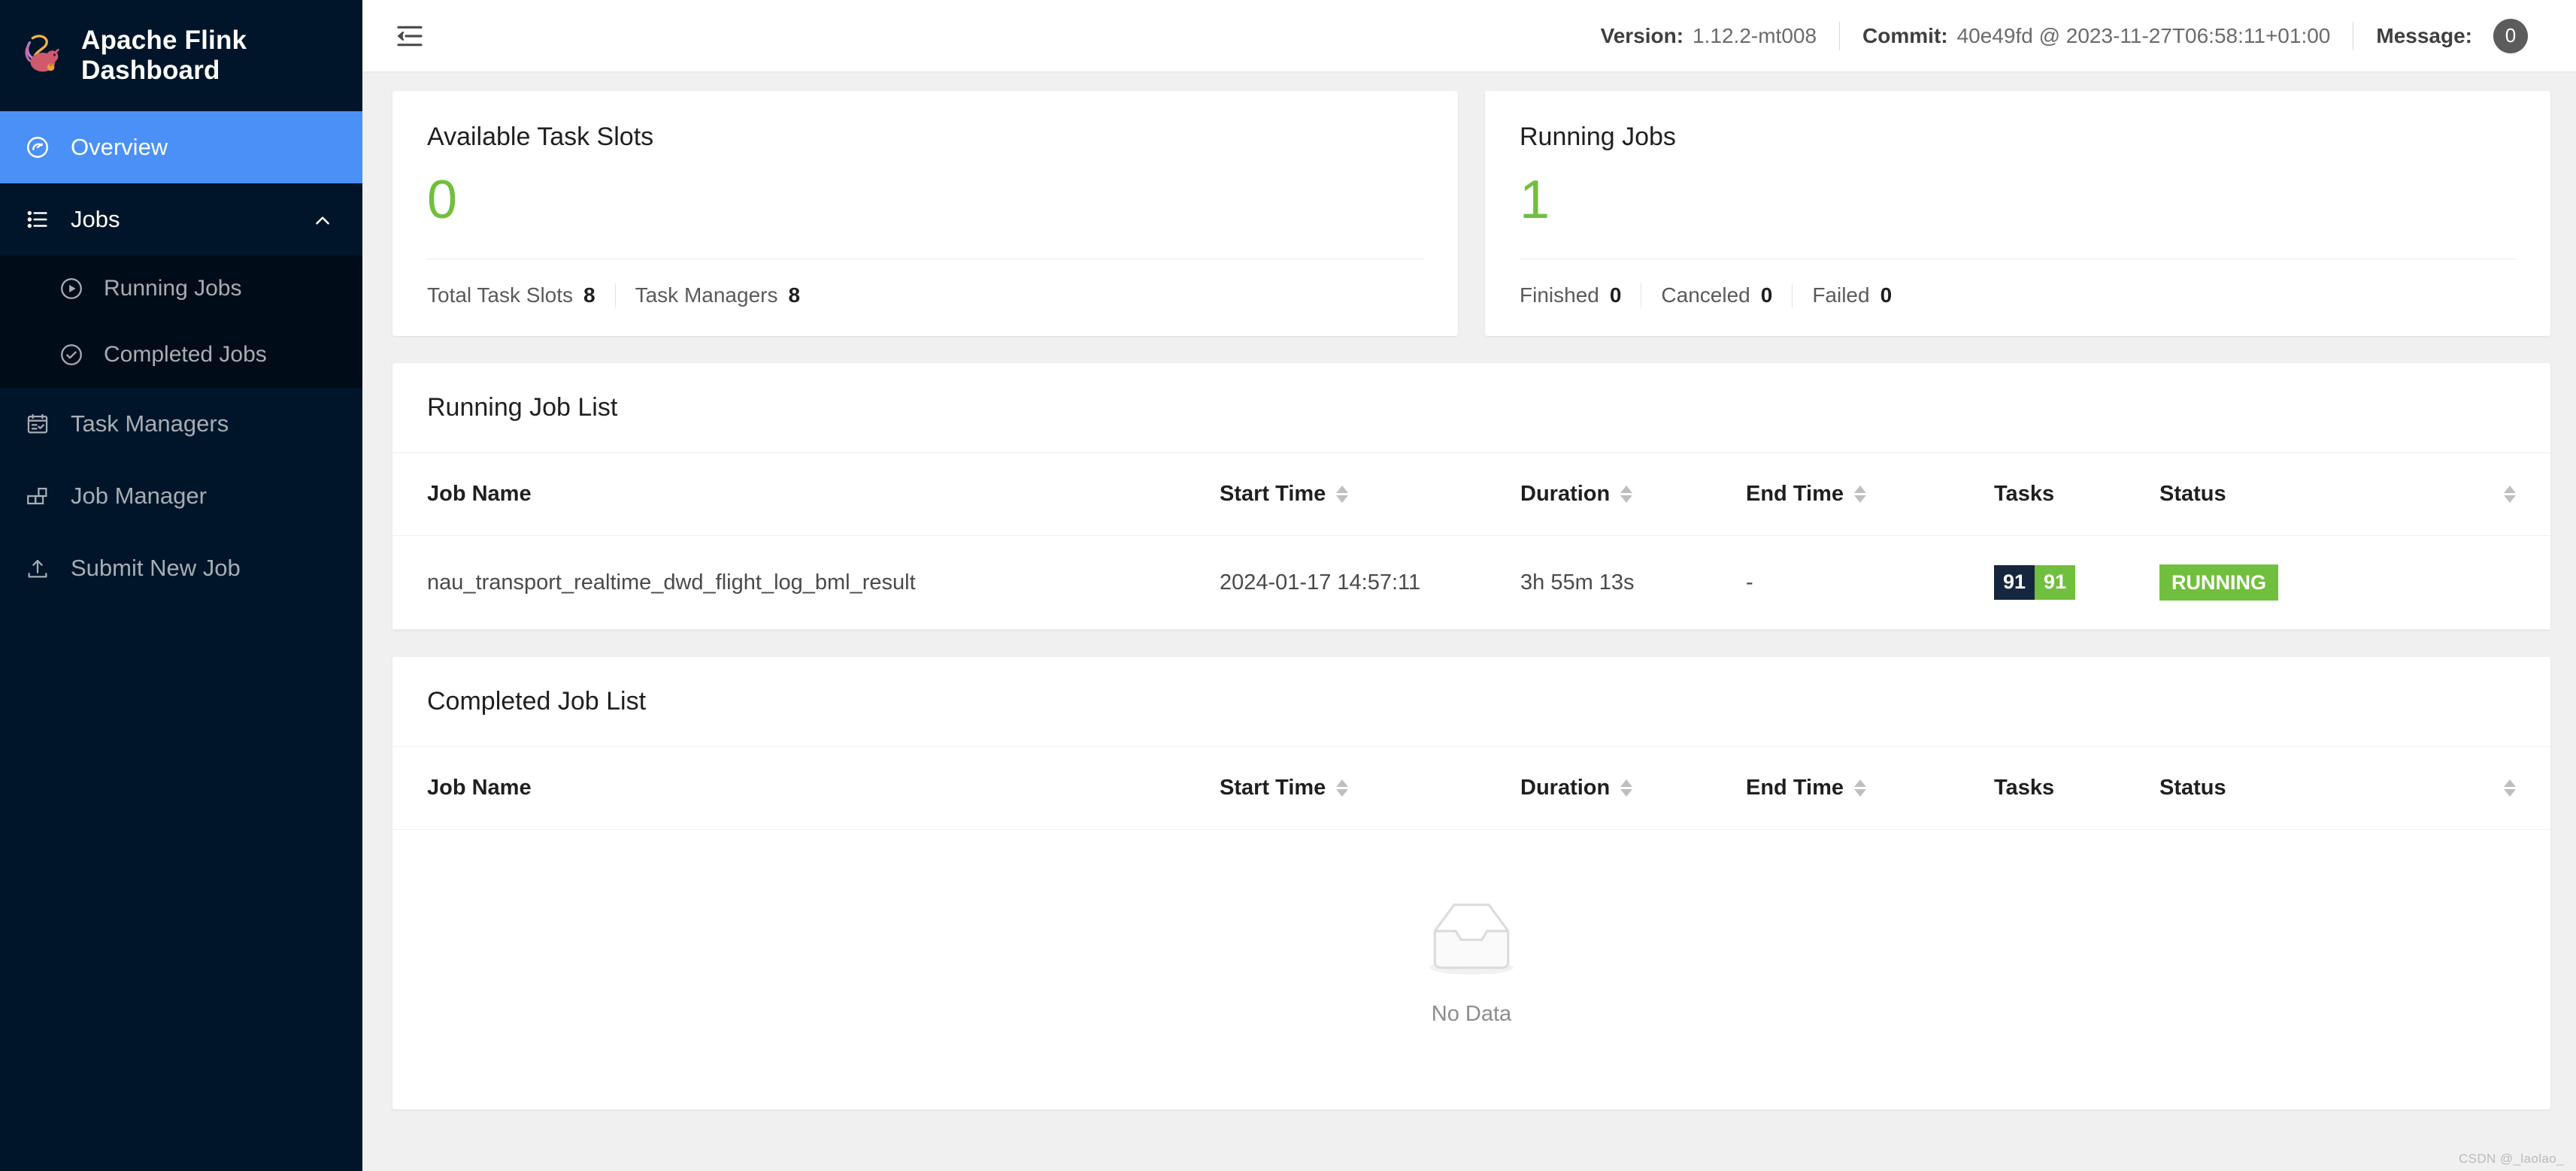 Image resolution: width=2576 pixels, height=1171 pixels. Describe the element at coordinates (2055, 583) in the screenshot. I see `task-running-badge: 91` at that location.